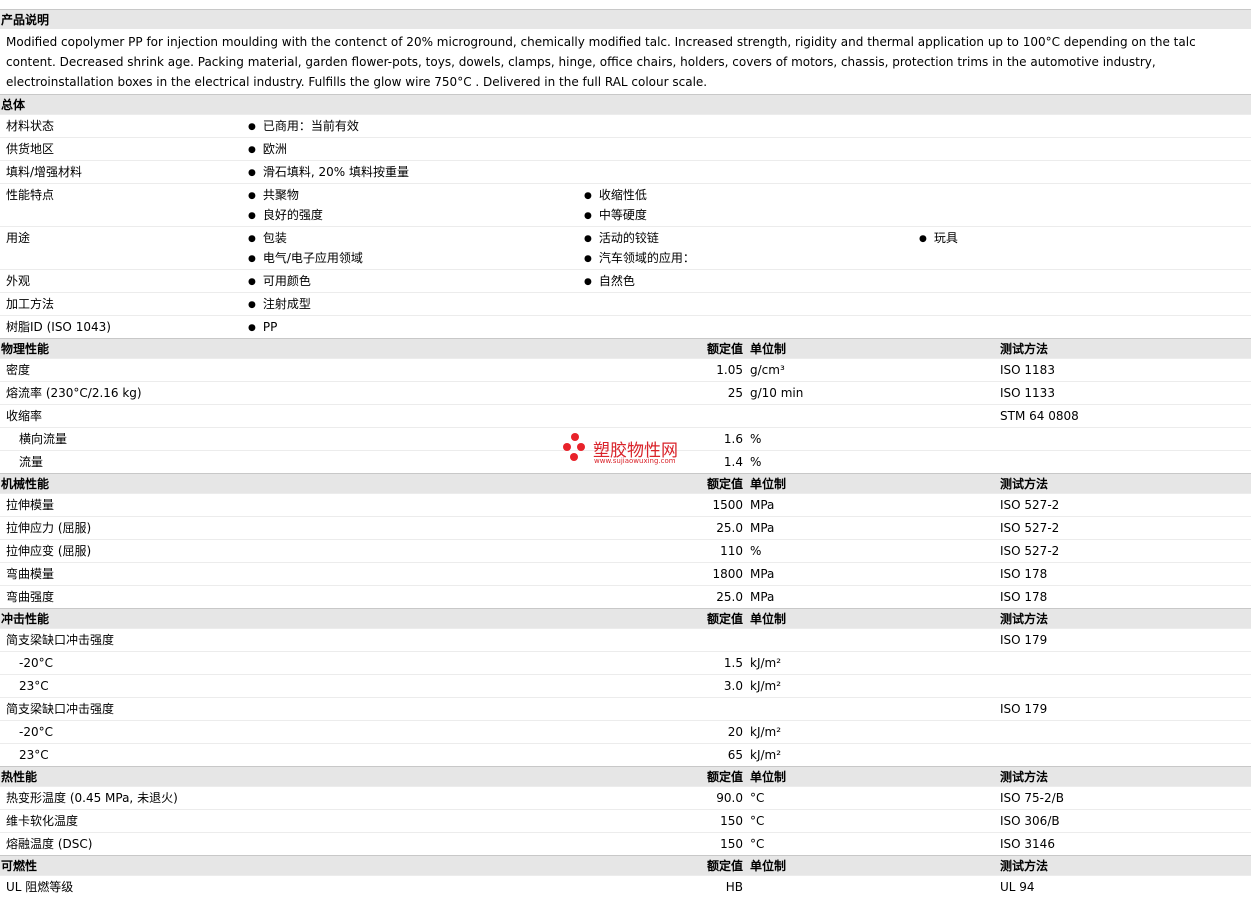 The height and width of the screenshot is (899, 1251). I want to click on row-label: 性能特点, so click(30, 195).